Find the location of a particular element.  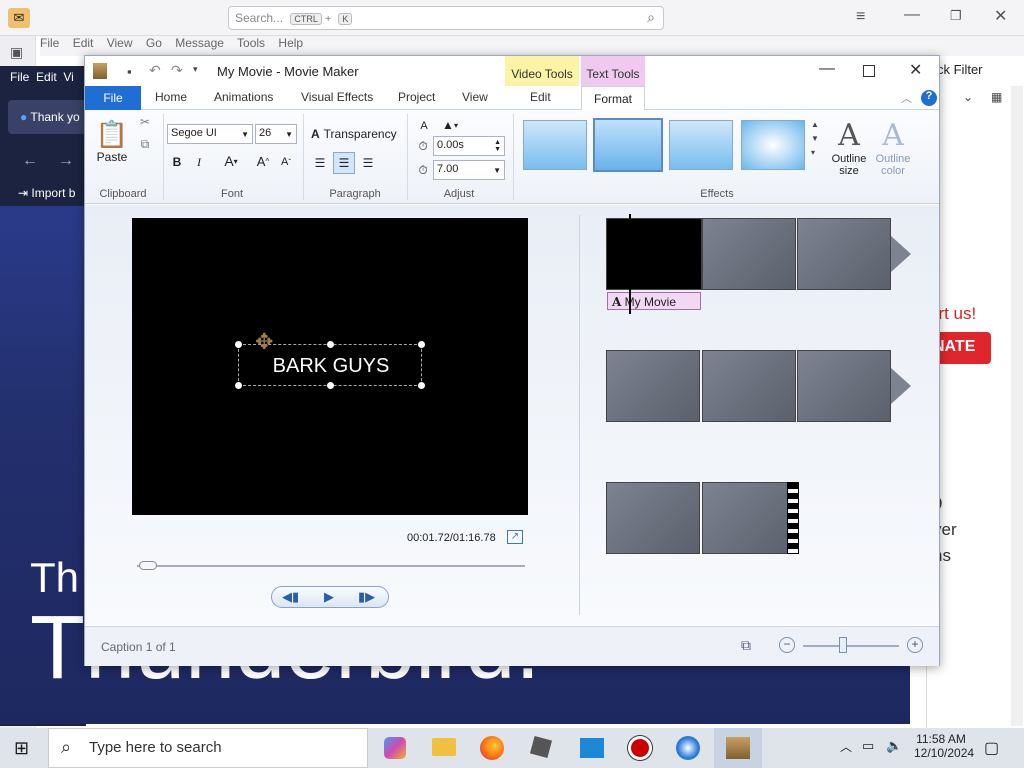

caption-box: BARK GUYS ✥ is located at coordinates (330, 359).